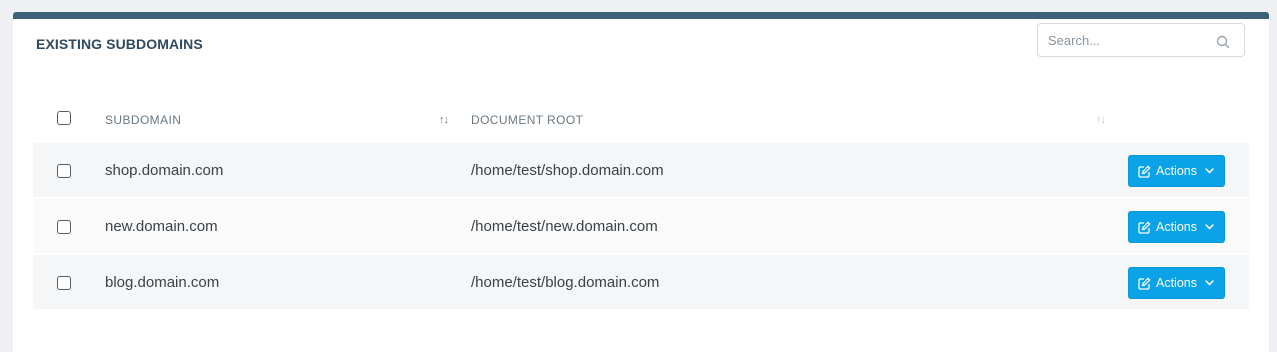 This screenshot has width=1277, height=352. What do you see at coordinates (565, 282) in the screenshot?
I see `document-root-cell: /home/test/blog.domain.com` at bounding box center [565, 282].